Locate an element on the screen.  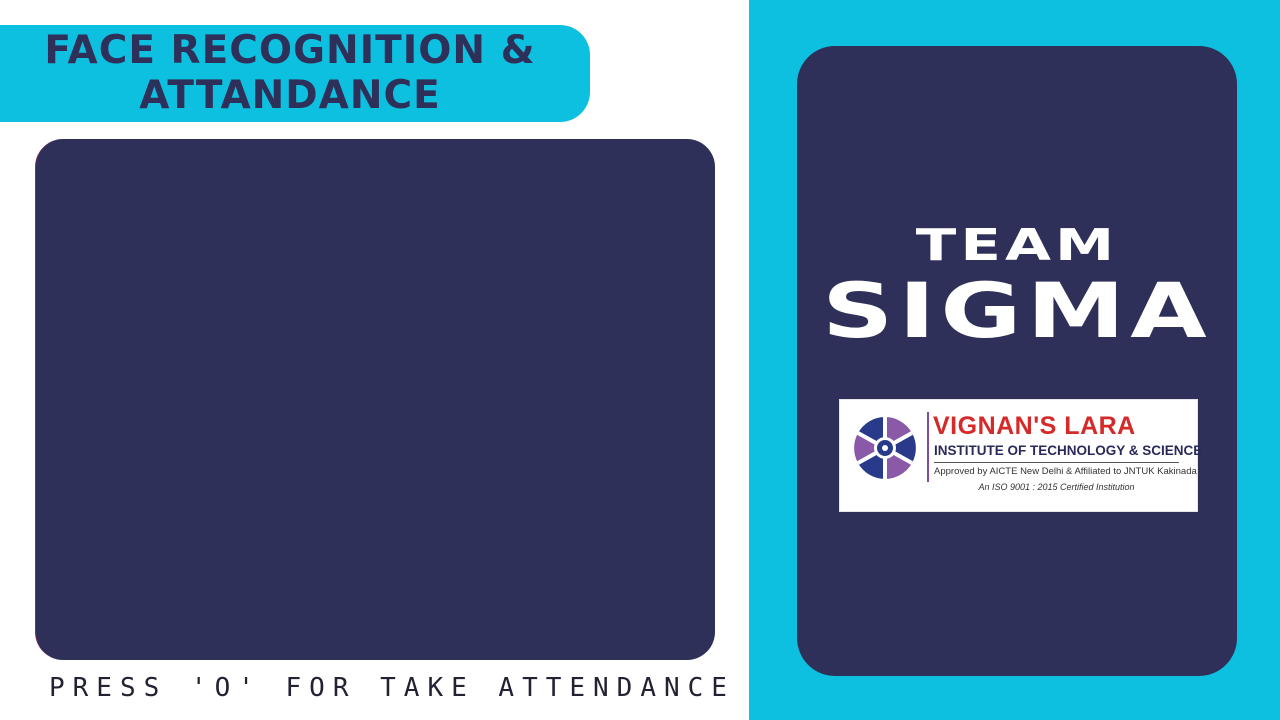
page-title-line2: ATTANDANCE is located at coordinates (290, 95).